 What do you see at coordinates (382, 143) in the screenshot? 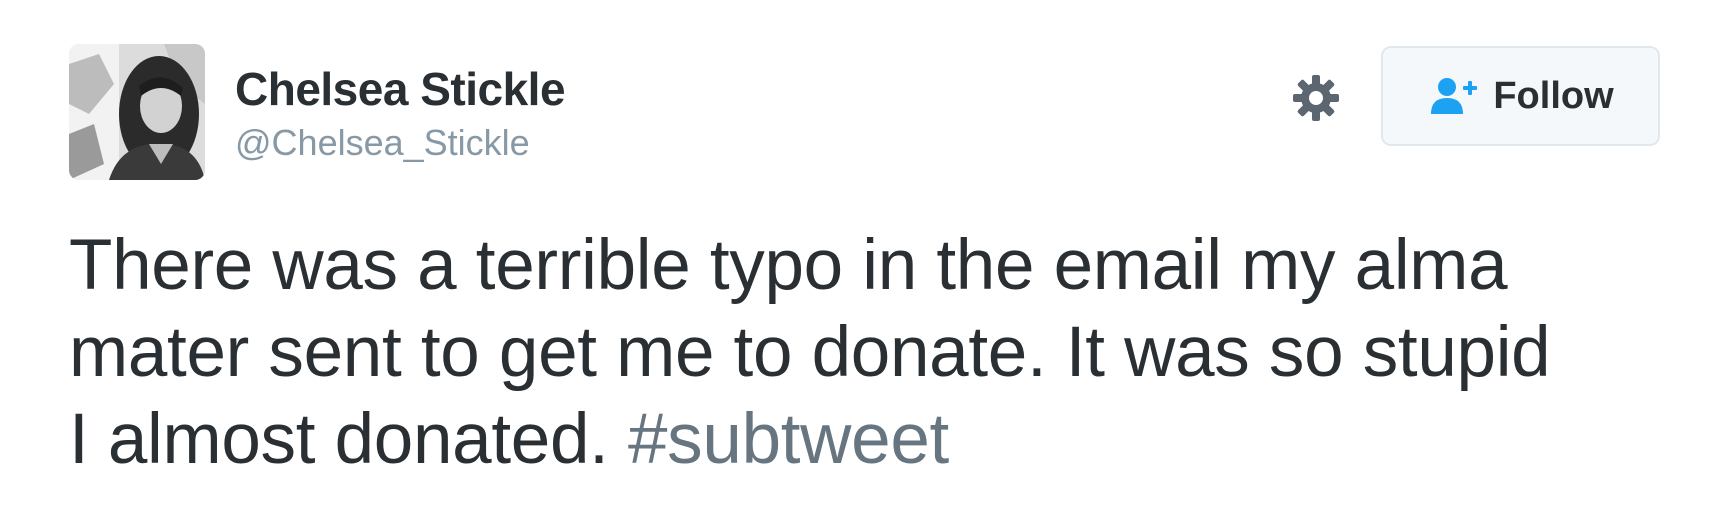
I see `author-handle: @Chelsea_Stickle` at bounding box center [382, 143].